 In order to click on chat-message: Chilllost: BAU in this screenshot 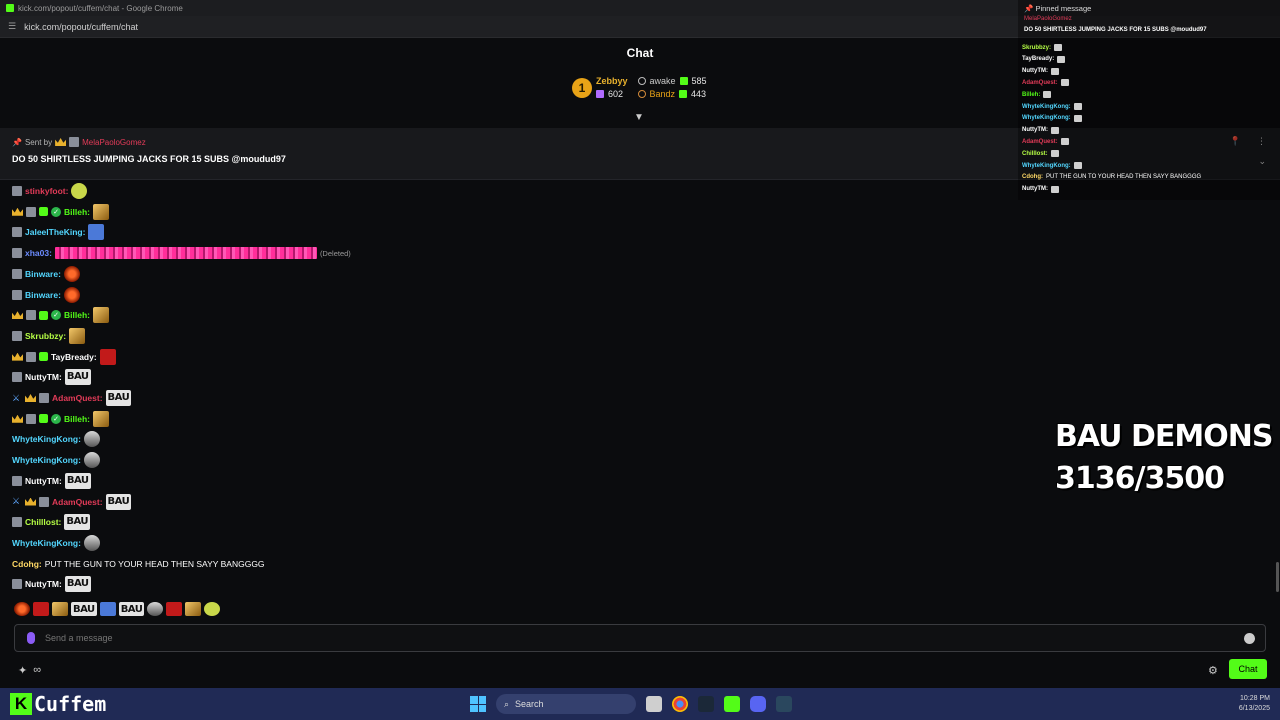, I will do `click(51, 522)`.